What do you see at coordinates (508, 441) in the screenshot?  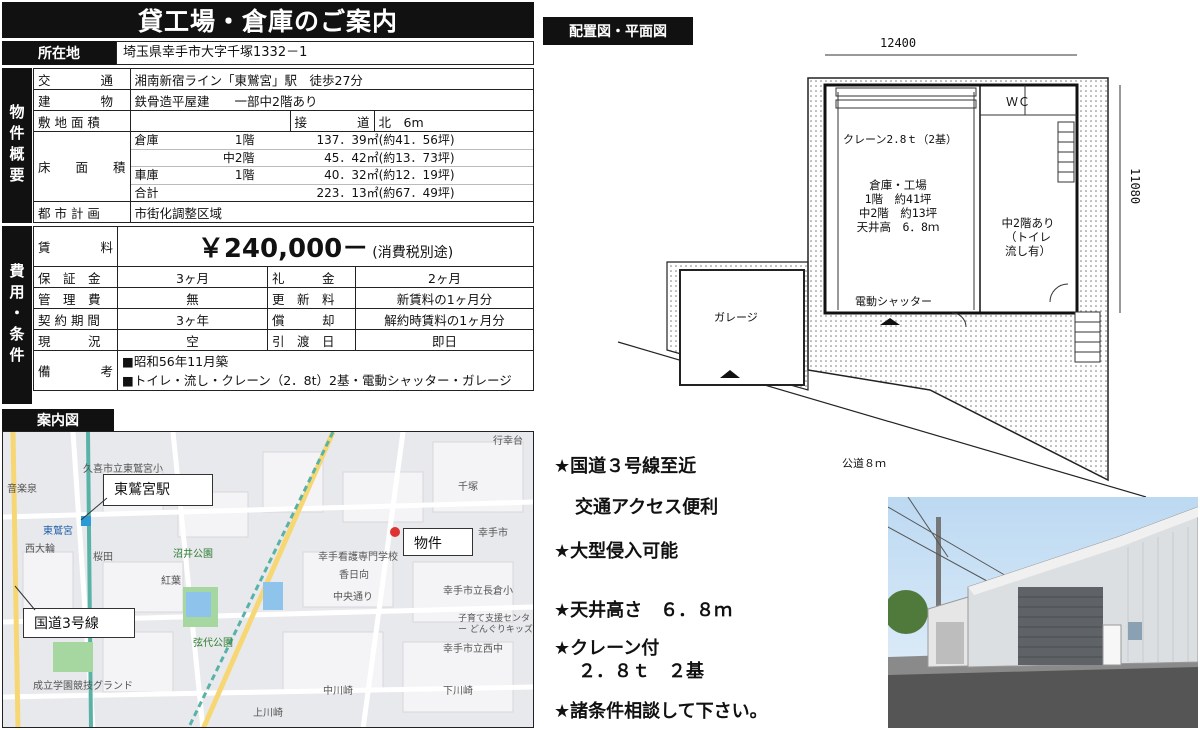 I see `map-place-label: 行幸台` at bounding box center [508, 441].